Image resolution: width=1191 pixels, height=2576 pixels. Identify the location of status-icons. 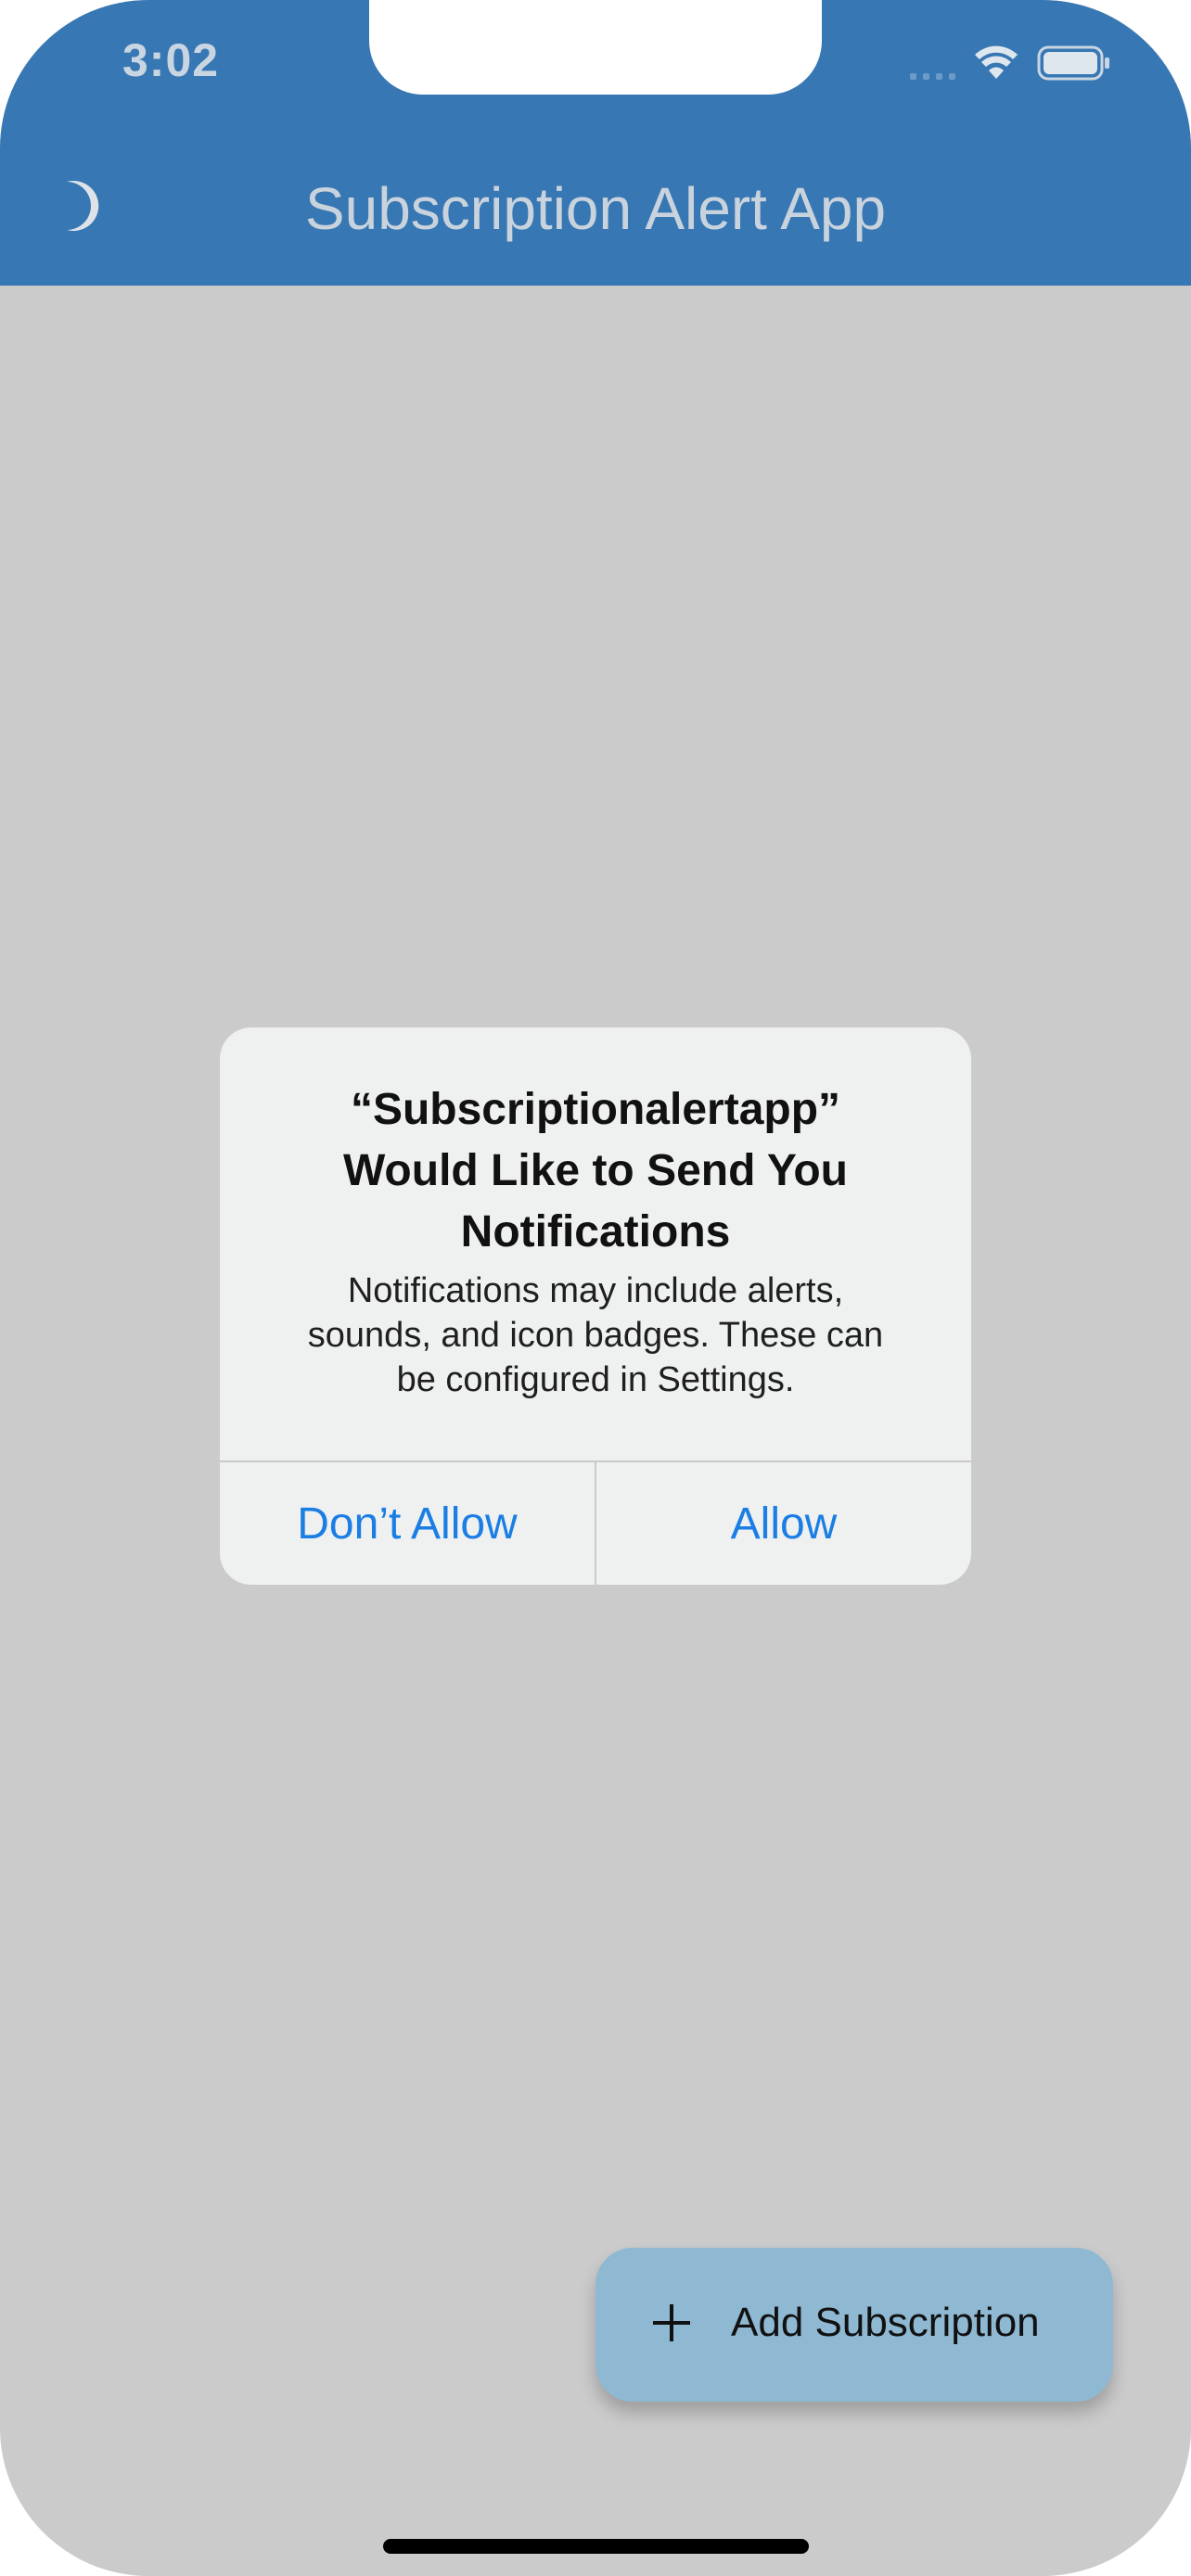
(1010, 64).